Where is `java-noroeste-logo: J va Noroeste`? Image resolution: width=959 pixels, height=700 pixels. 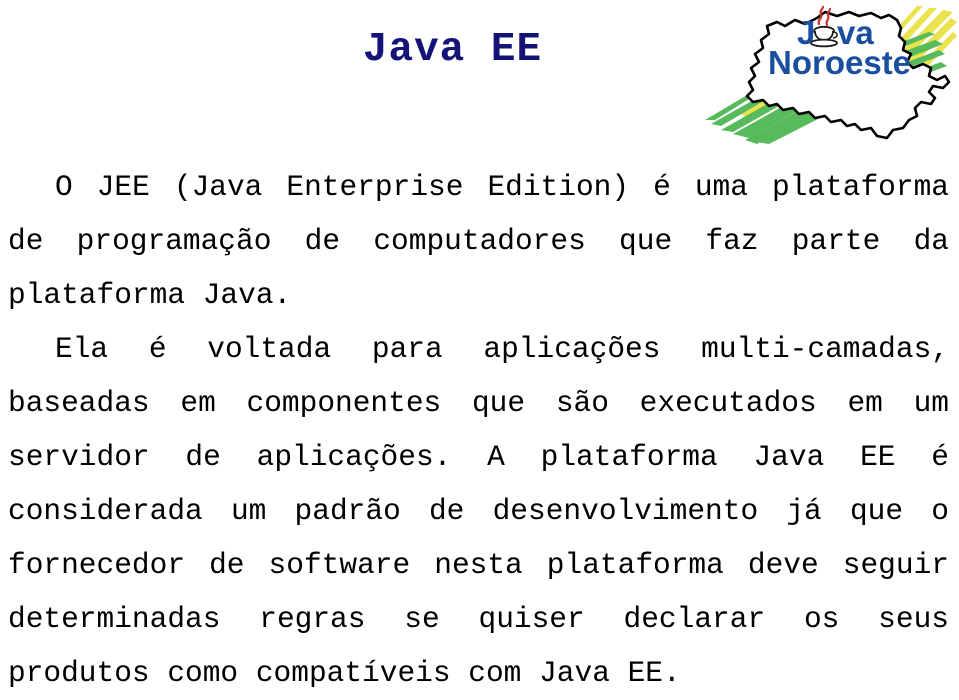 java-noroeste-logo: J va Noroeste is located at coordinates (824, 73).